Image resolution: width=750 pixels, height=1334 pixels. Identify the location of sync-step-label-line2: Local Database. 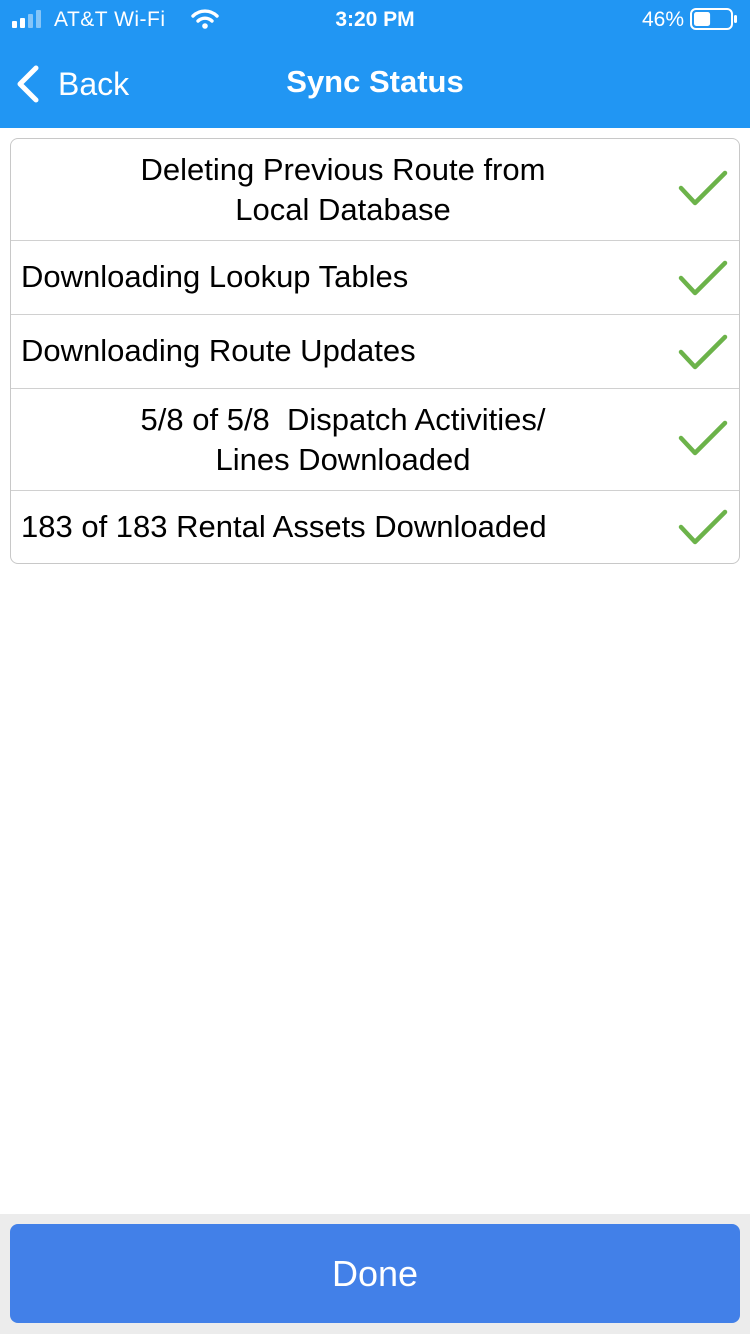
(343, 209).